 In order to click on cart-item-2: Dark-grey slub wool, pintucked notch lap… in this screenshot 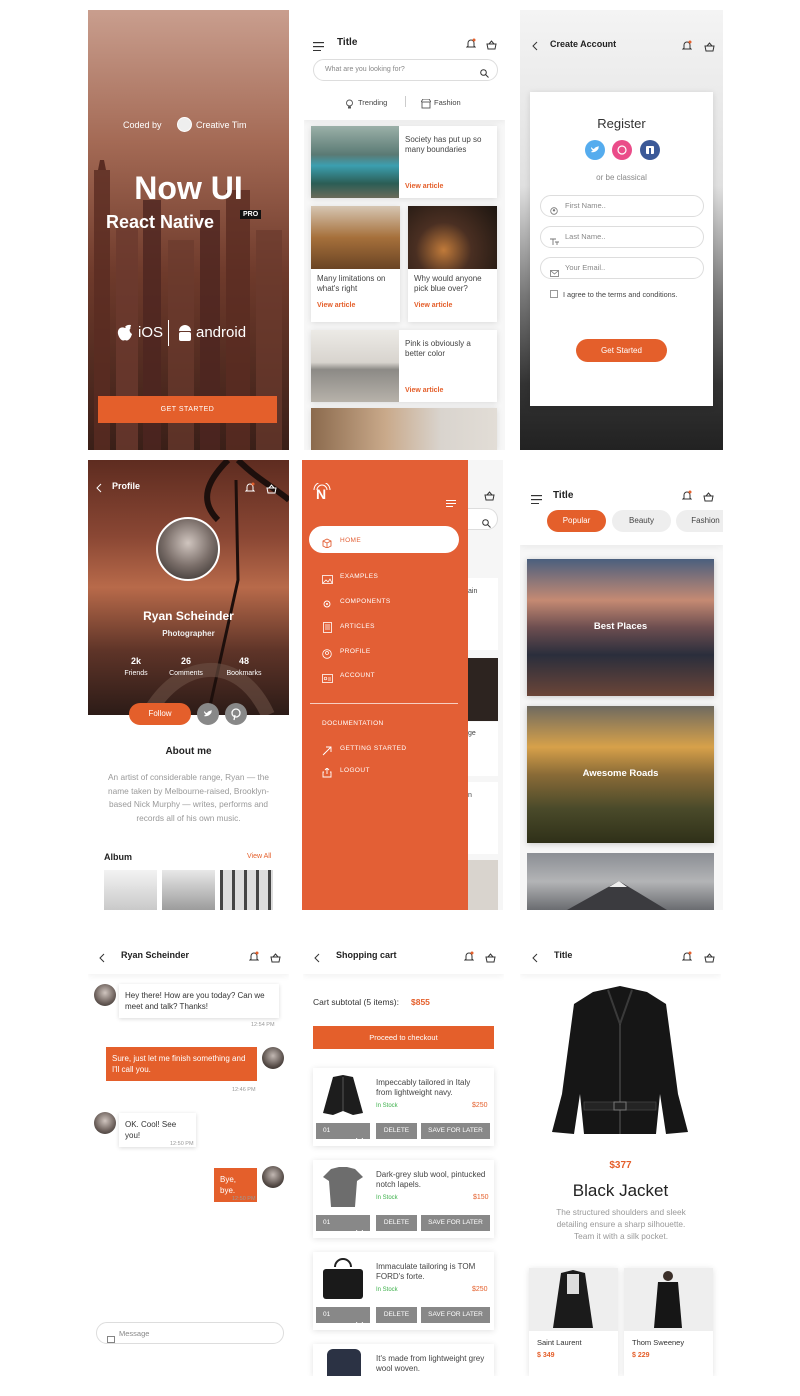, I will do `click(403, 1199)`.